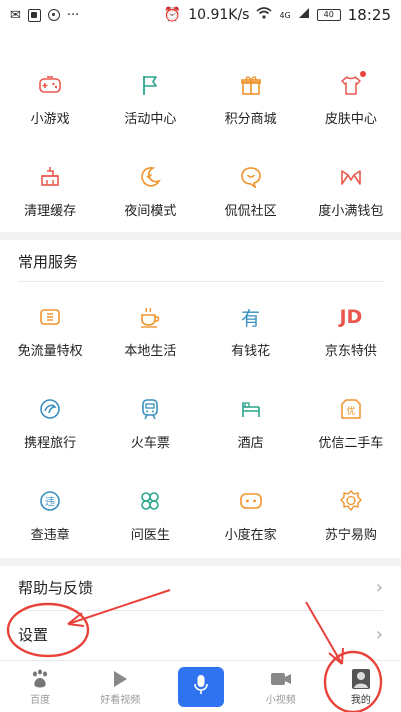 Image resolution: width=401 pixels, height=712 pixels. I want to click on grid-item-label: 清理缓存, so click(50, 211).